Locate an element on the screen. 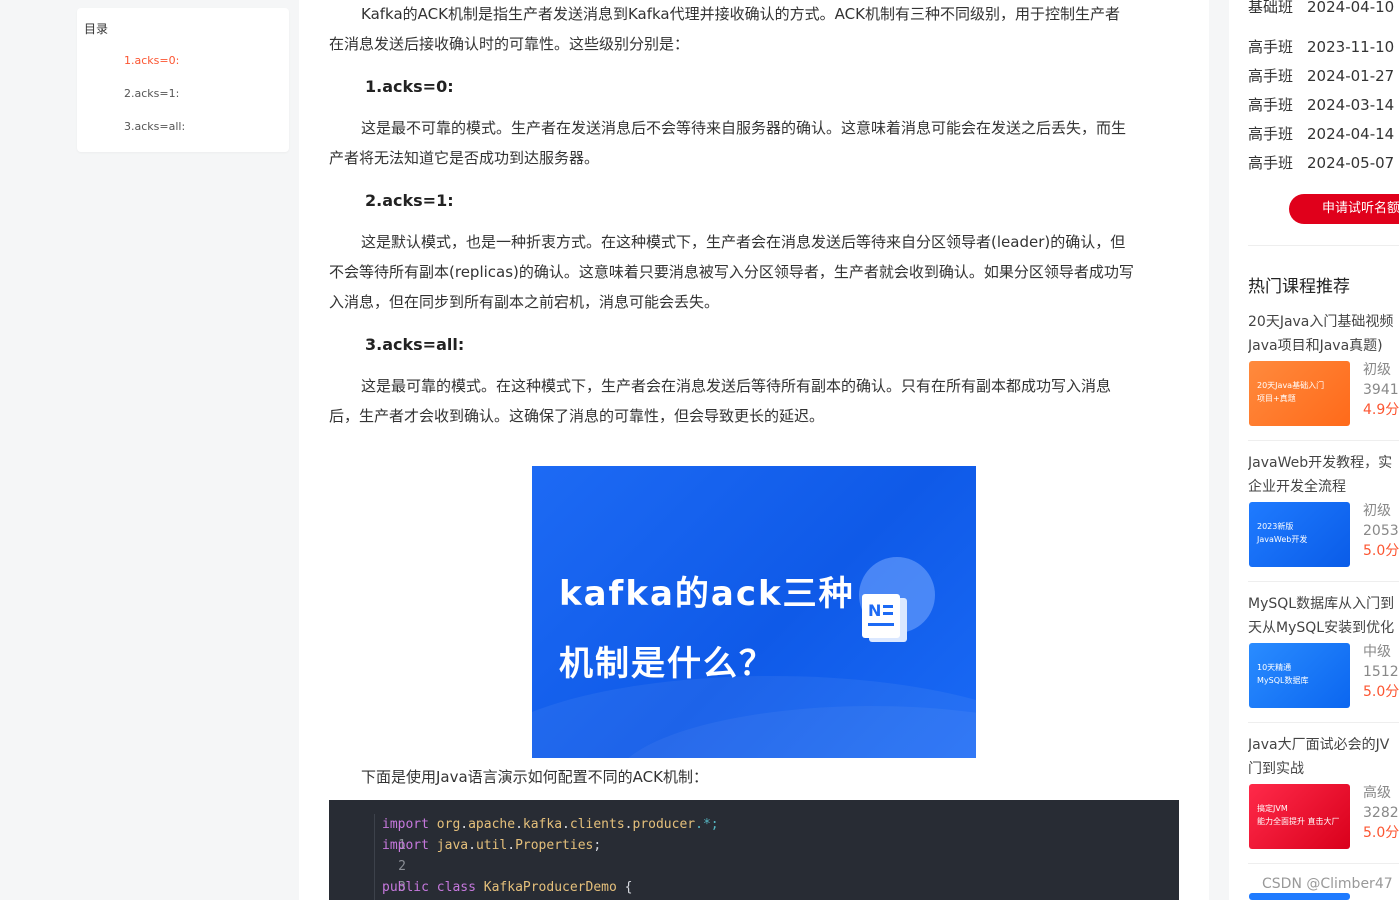 The image size is (1399, 900). course-title: Java项目和Java真题) is located at coordinates (1323, 346).